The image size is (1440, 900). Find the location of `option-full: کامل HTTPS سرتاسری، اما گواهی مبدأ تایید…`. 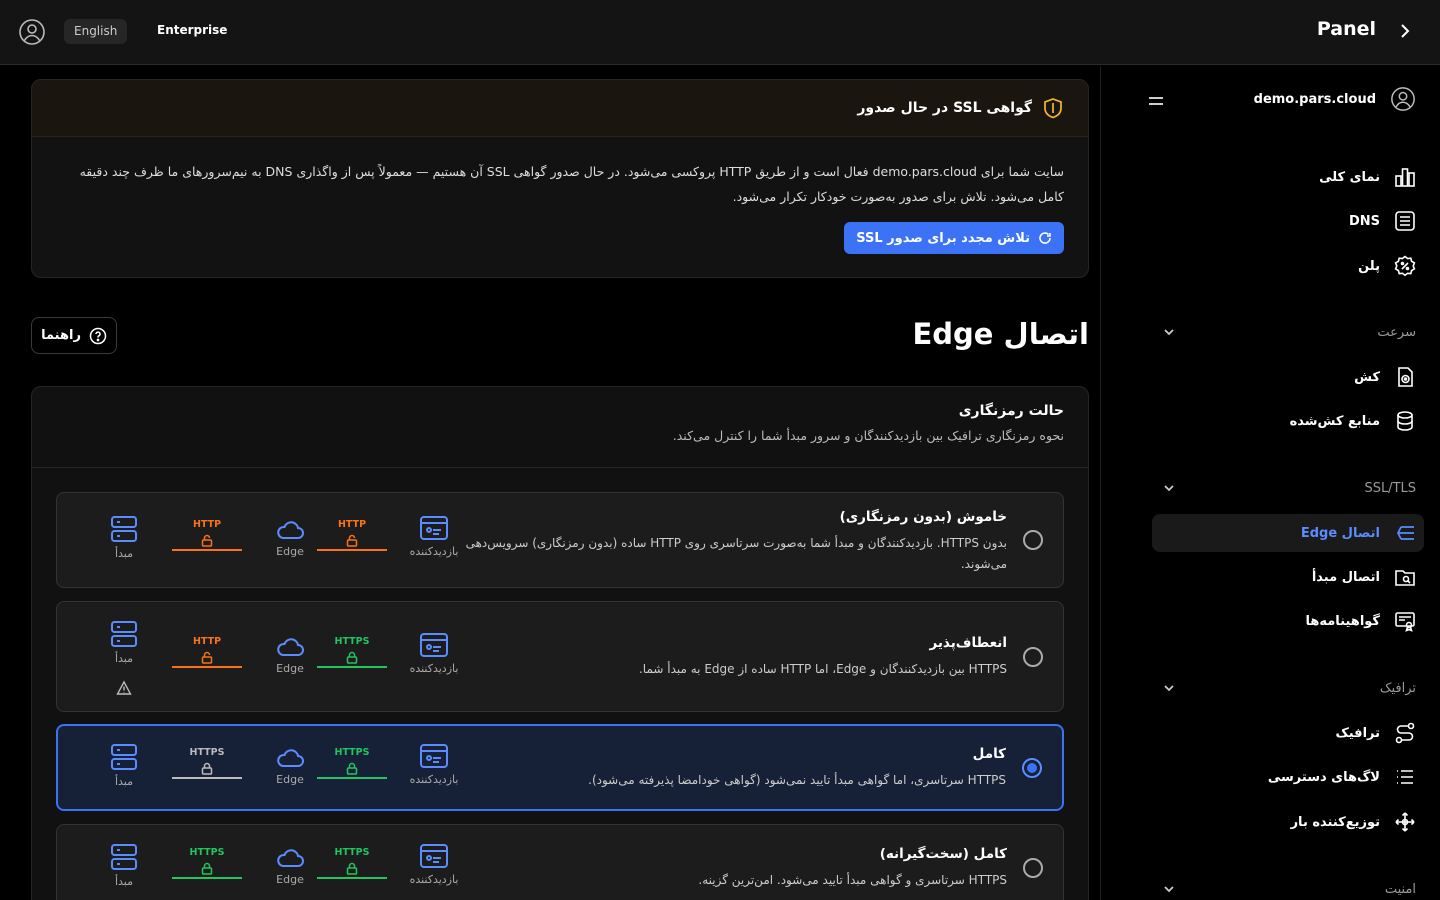

option-full: کامل HTTPS سرتاسری، اما گواهی مبدأ تایید… is located at coordinates (560, 767).